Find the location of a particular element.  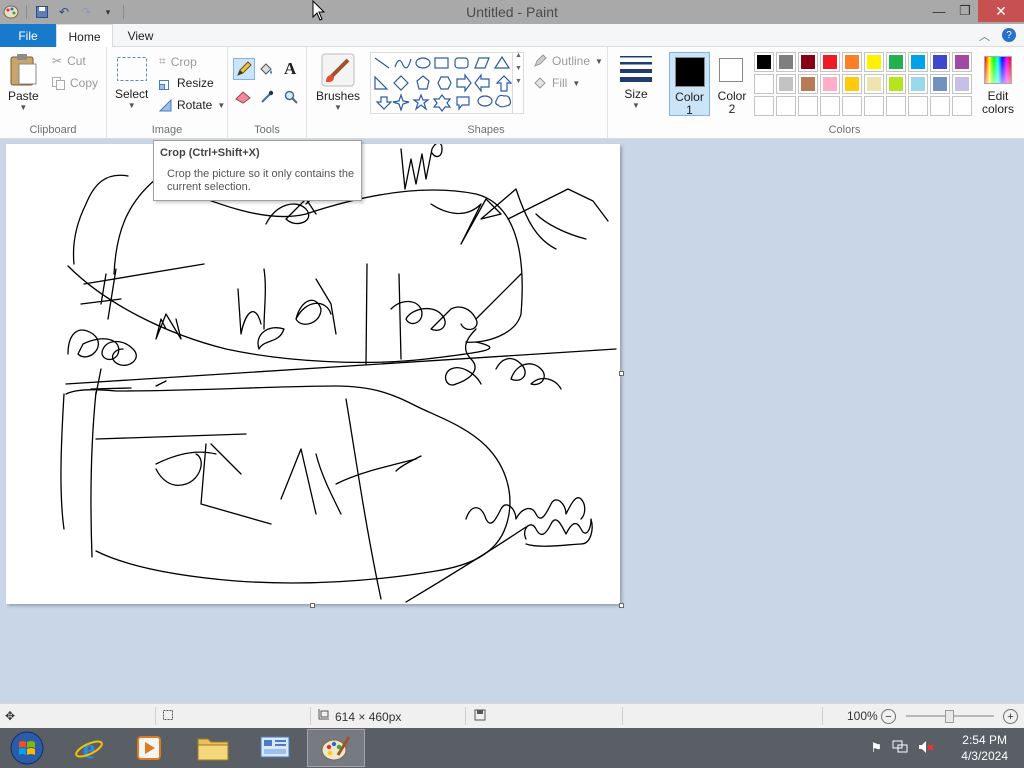

outline-label: Outline is located at coordinates (571, 61).